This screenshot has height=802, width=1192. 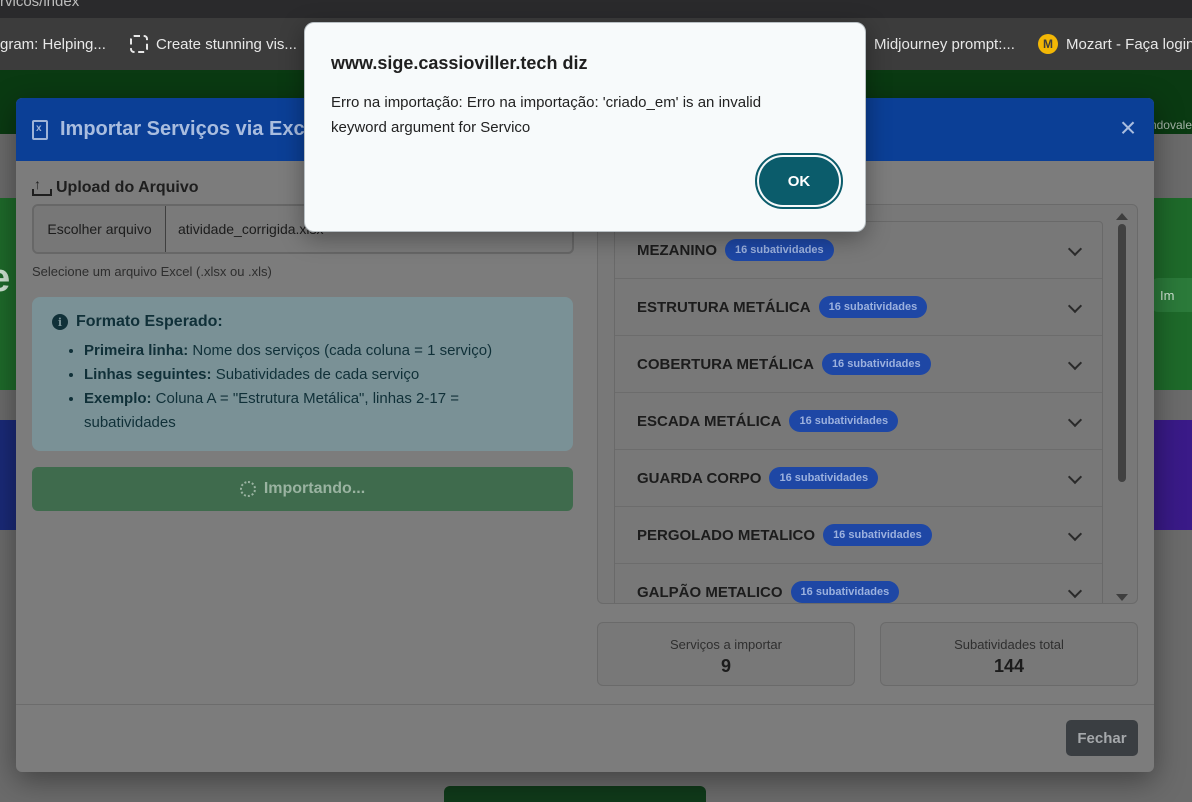 I want to click on page-bottom-button, so click(x=575, y=794).